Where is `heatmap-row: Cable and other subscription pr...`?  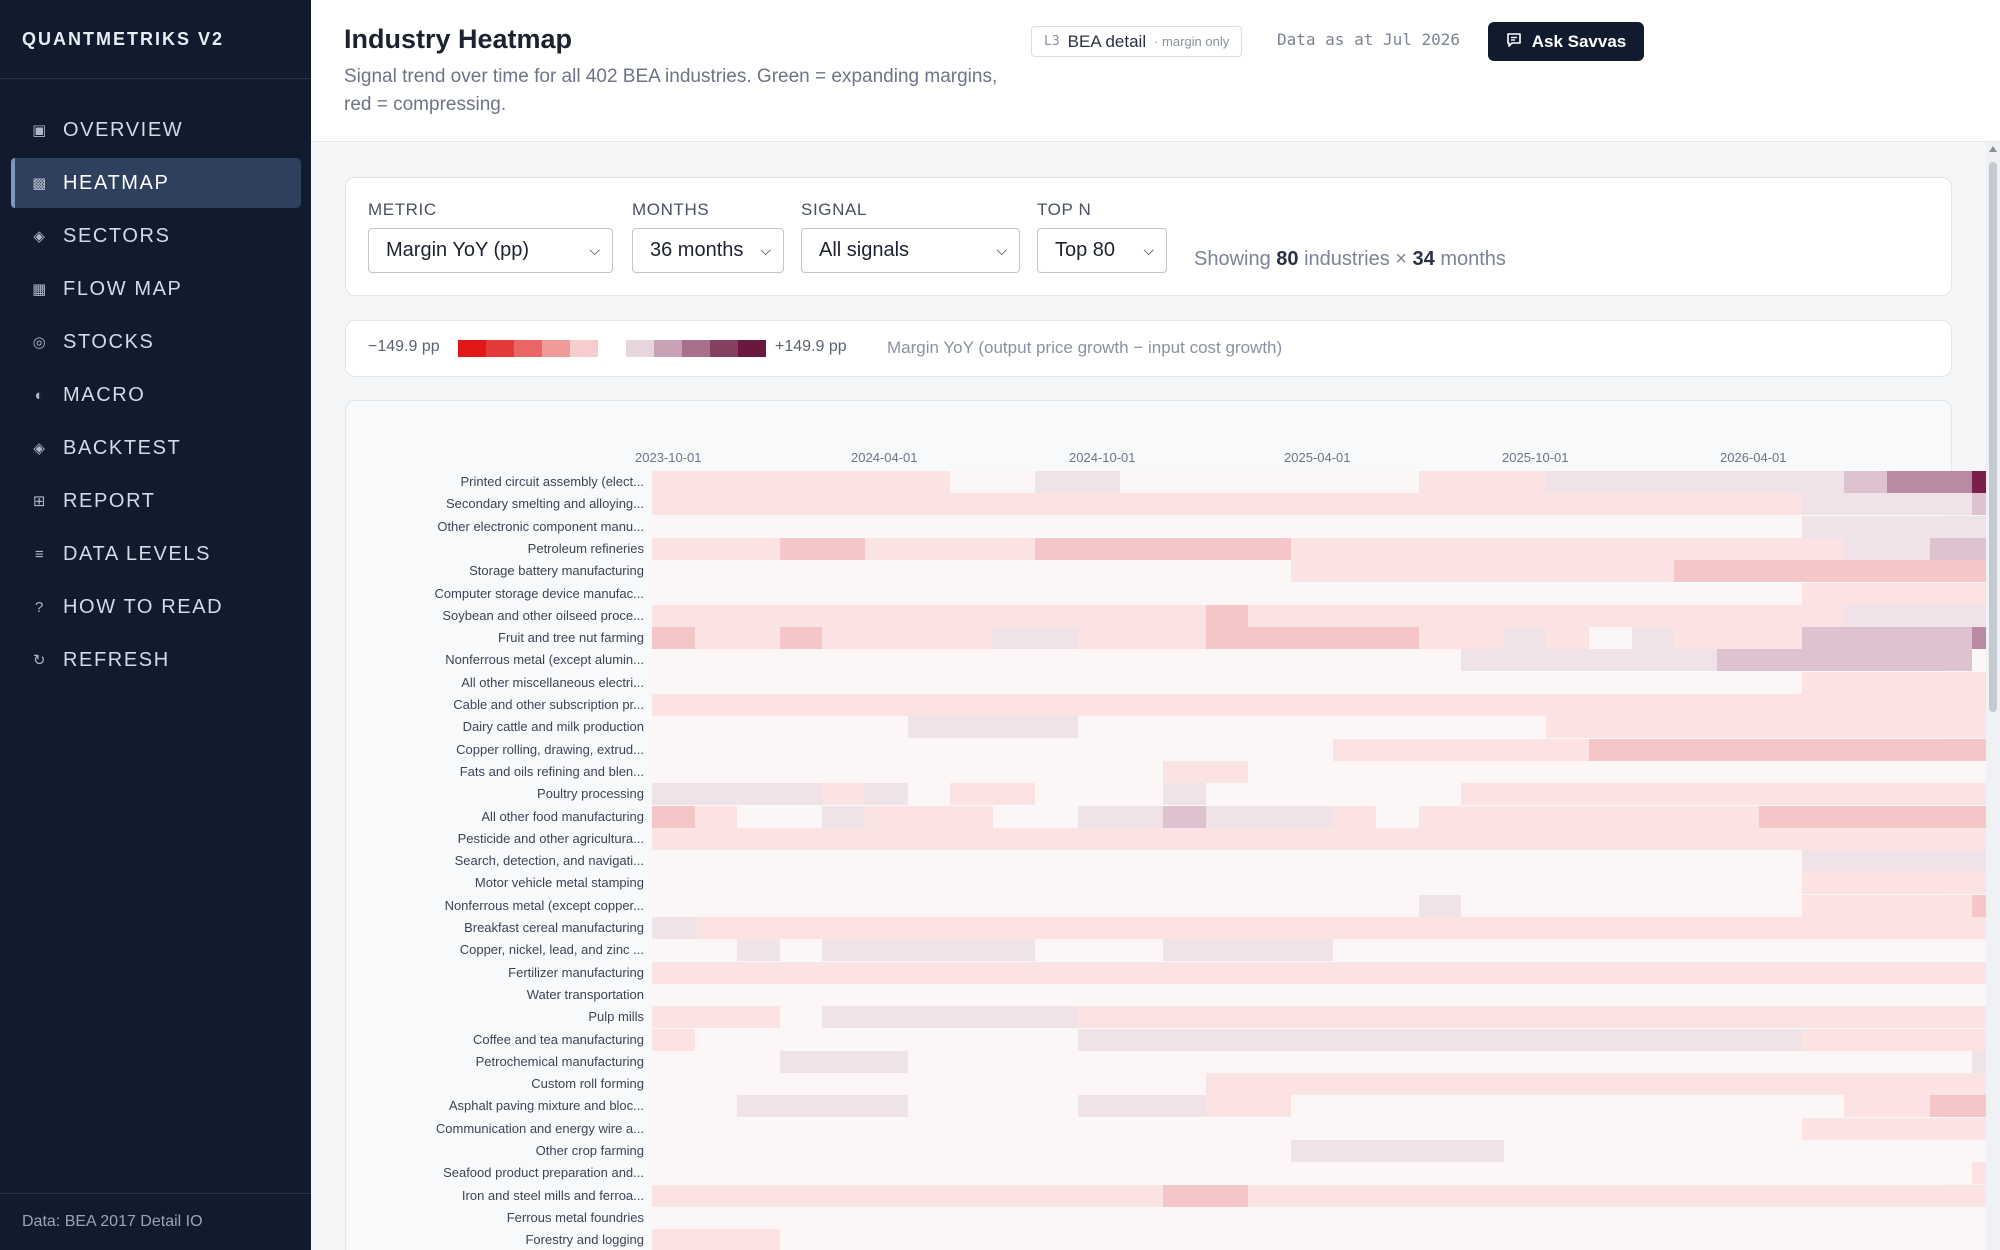 heatmap-row: Cable and other subscription pr... is located at coordinates (1173, 705).